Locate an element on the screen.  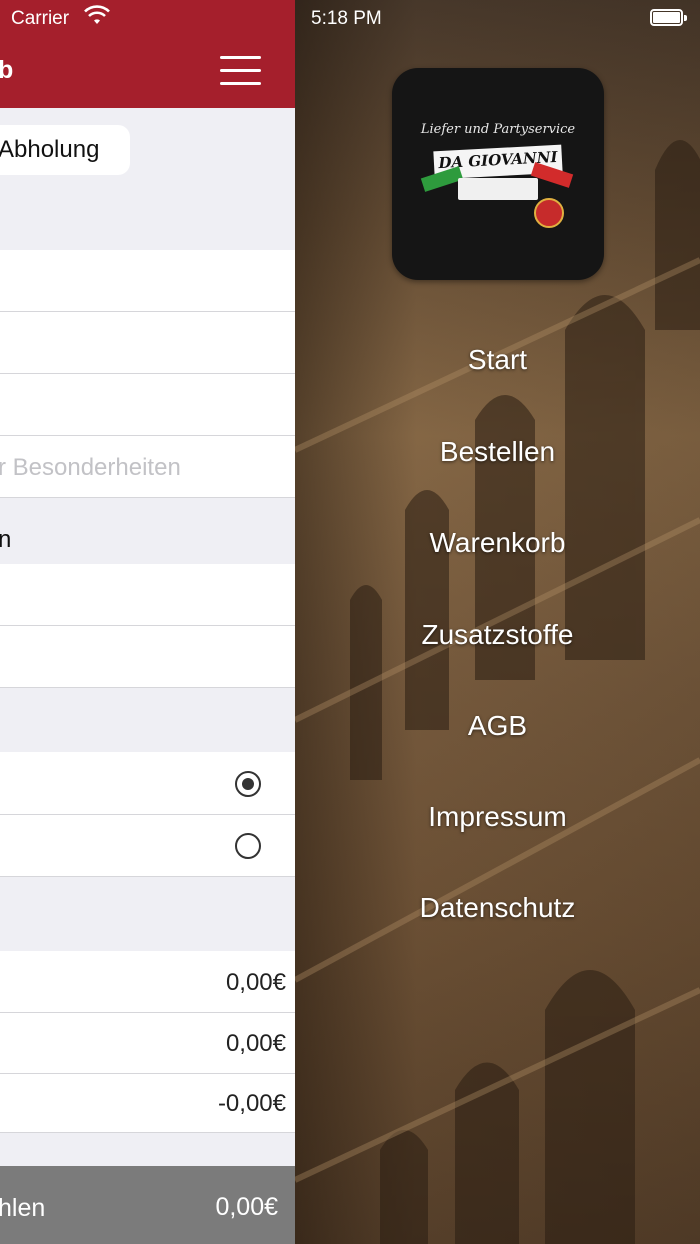
logo-tagline: Liefer und Partyservice is located at coordinates (498, 129).